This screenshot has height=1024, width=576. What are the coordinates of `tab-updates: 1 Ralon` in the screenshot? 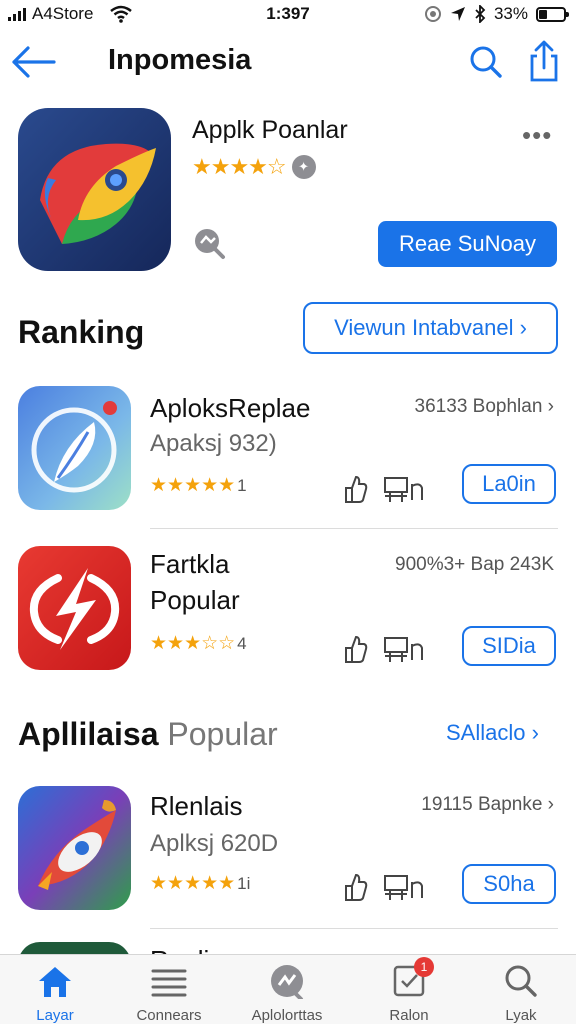 It's located at (409, 990).